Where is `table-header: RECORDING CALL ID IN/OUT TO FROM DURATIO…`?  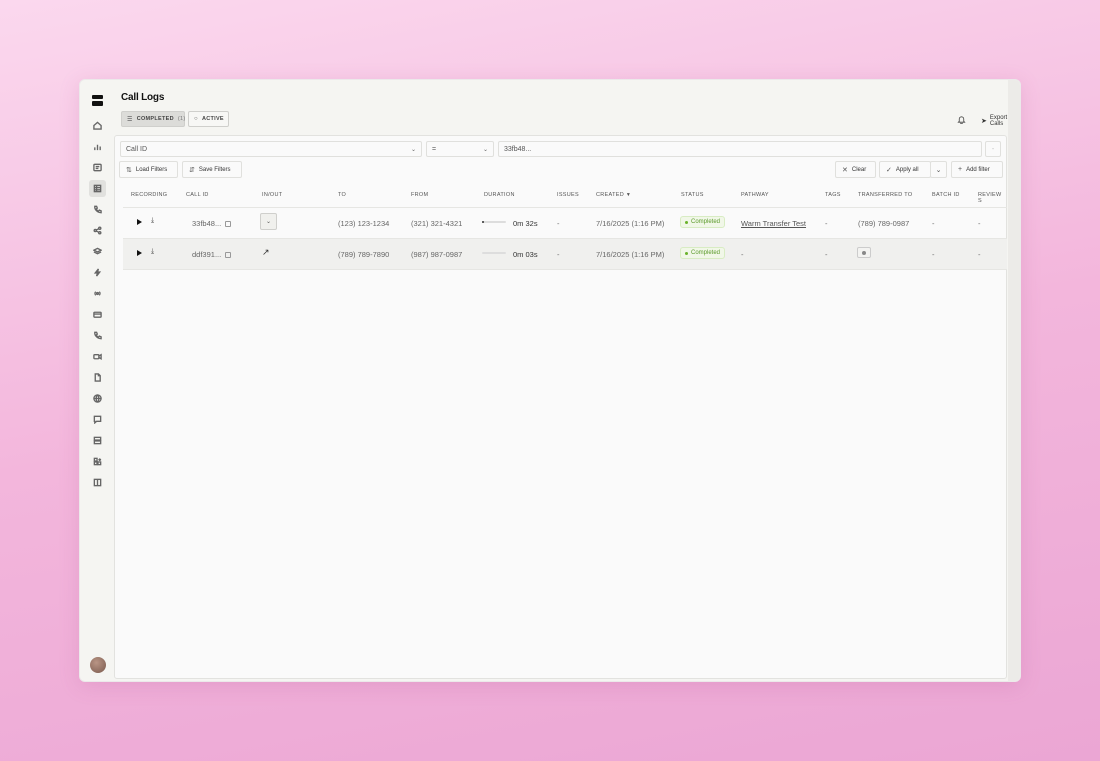 table-header: RECORDING CALL ID IN/OUT TO FROM DURATIO… is located at coordinates (565, 195).